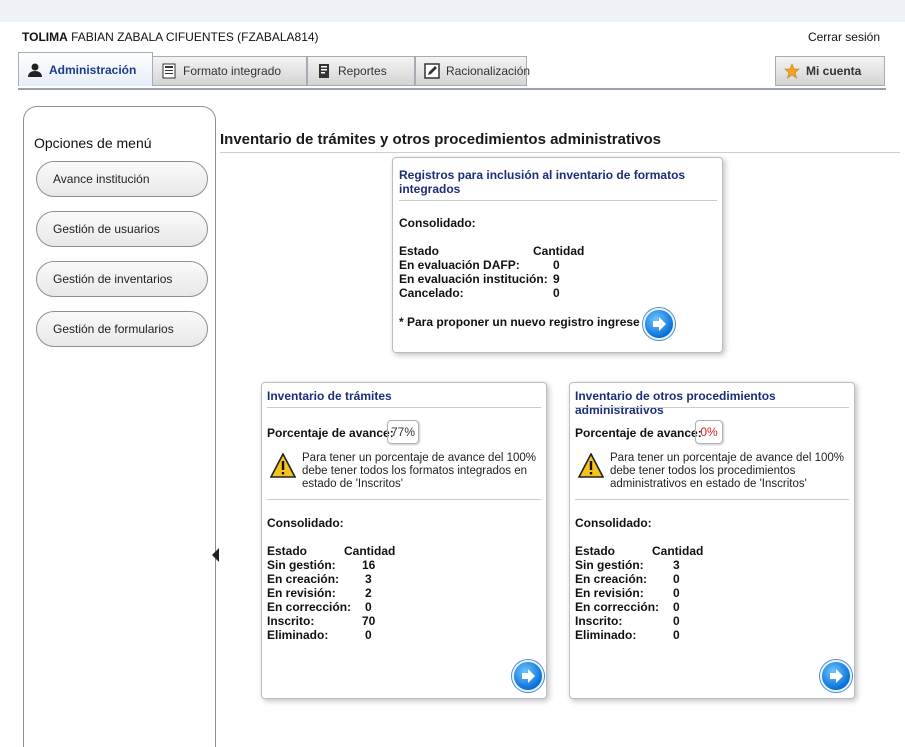 The image size is (905, 747). What do you see at coordinates (35, 70) in the screenshot?
I see `user-icon` at bounding box center [35, 70].